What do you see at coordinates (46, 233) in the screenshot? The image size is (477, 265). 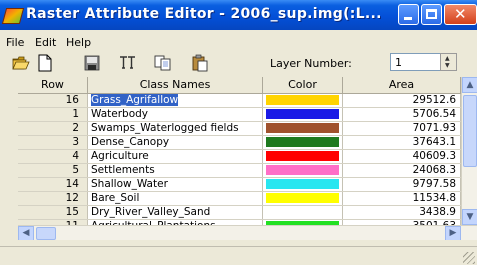 I see `horizontal-scroll-thumb` at bounding box center [46, 233].